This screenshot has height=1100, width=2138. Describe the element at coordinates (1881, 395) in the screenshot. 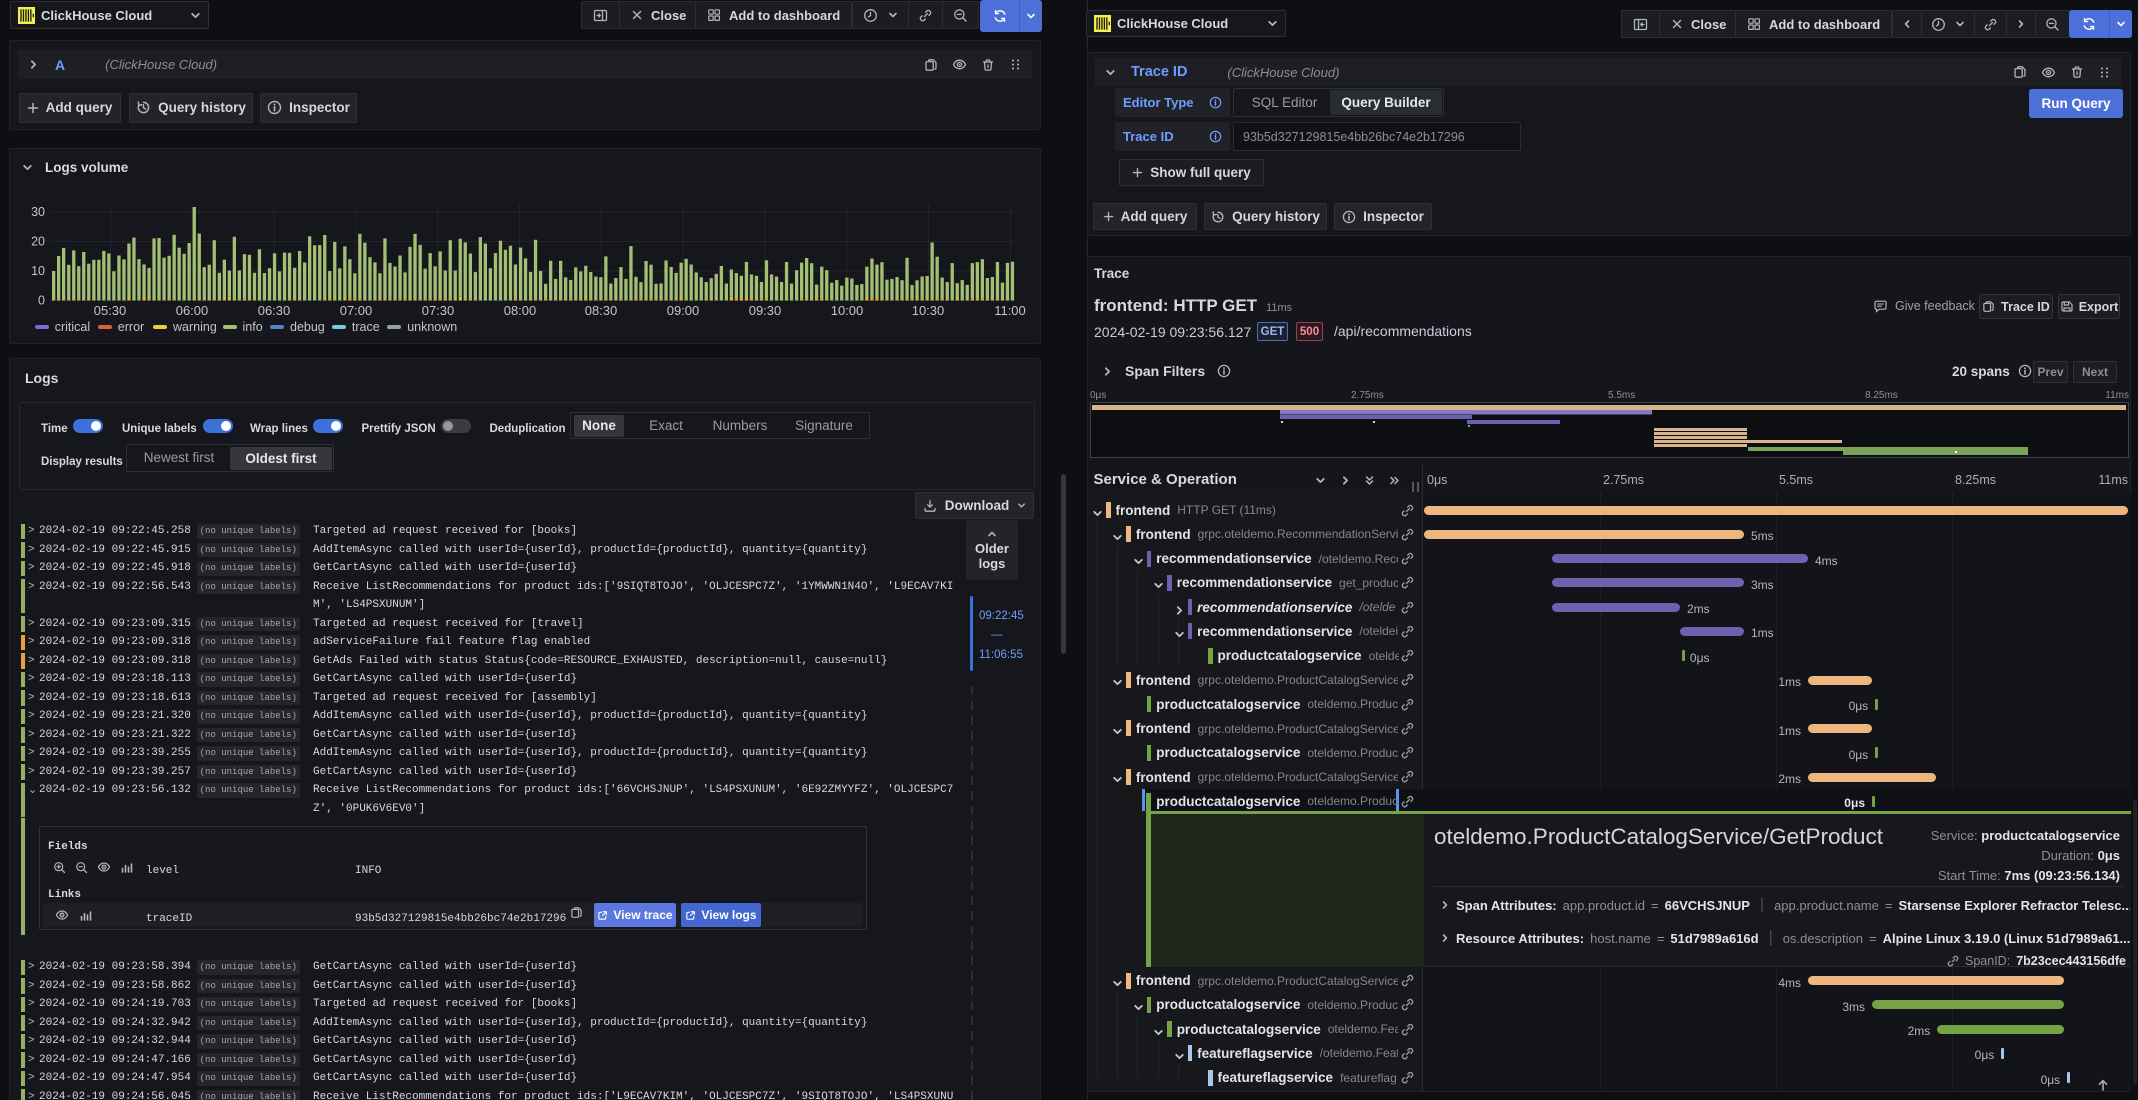

I see `svg-text: 8.25ms` at that location.